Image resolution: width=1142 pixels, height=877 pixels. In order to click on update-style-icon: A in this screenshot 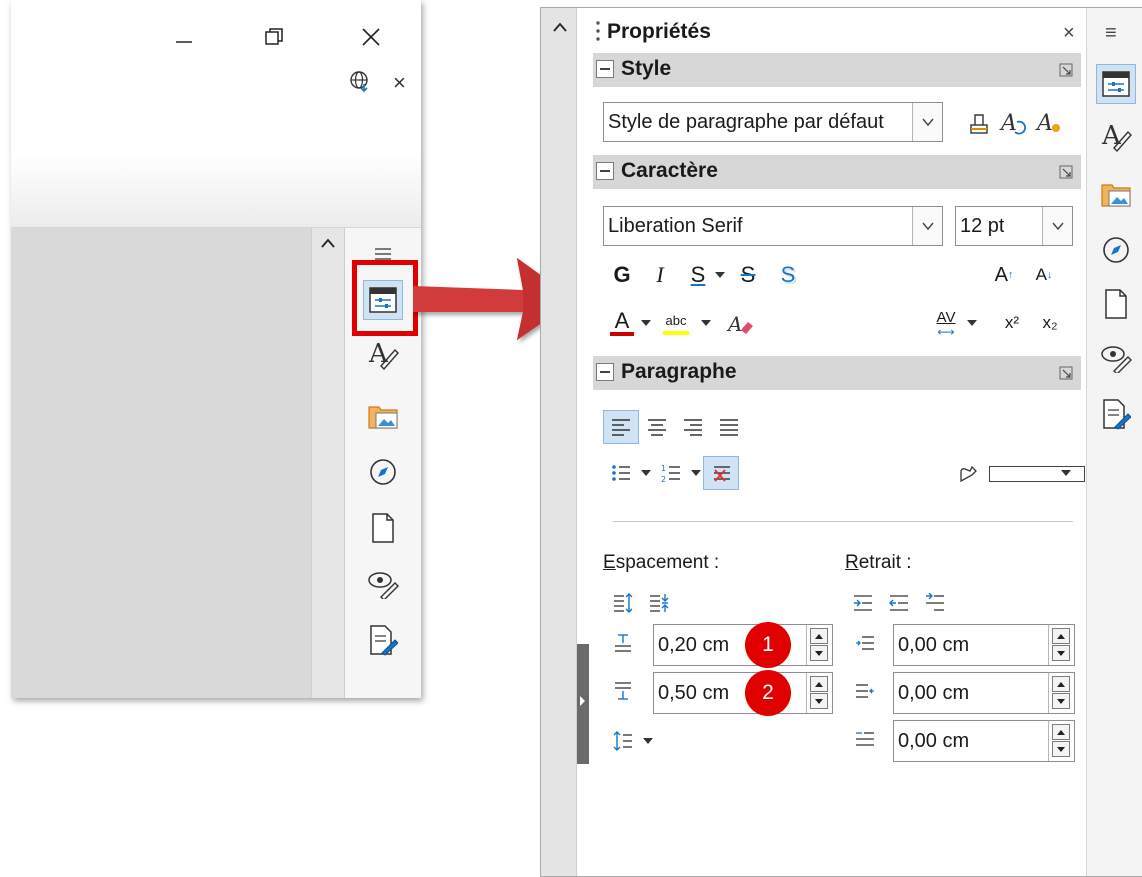, I will do `click(1013, 122)`.